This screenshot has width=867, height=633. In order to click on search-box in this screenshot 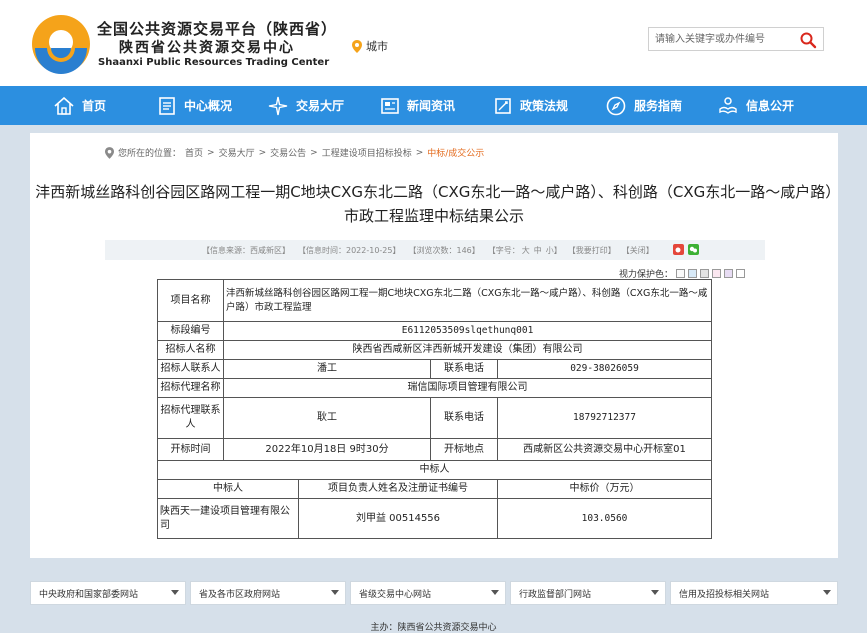, I will do `click(736, 39)`.